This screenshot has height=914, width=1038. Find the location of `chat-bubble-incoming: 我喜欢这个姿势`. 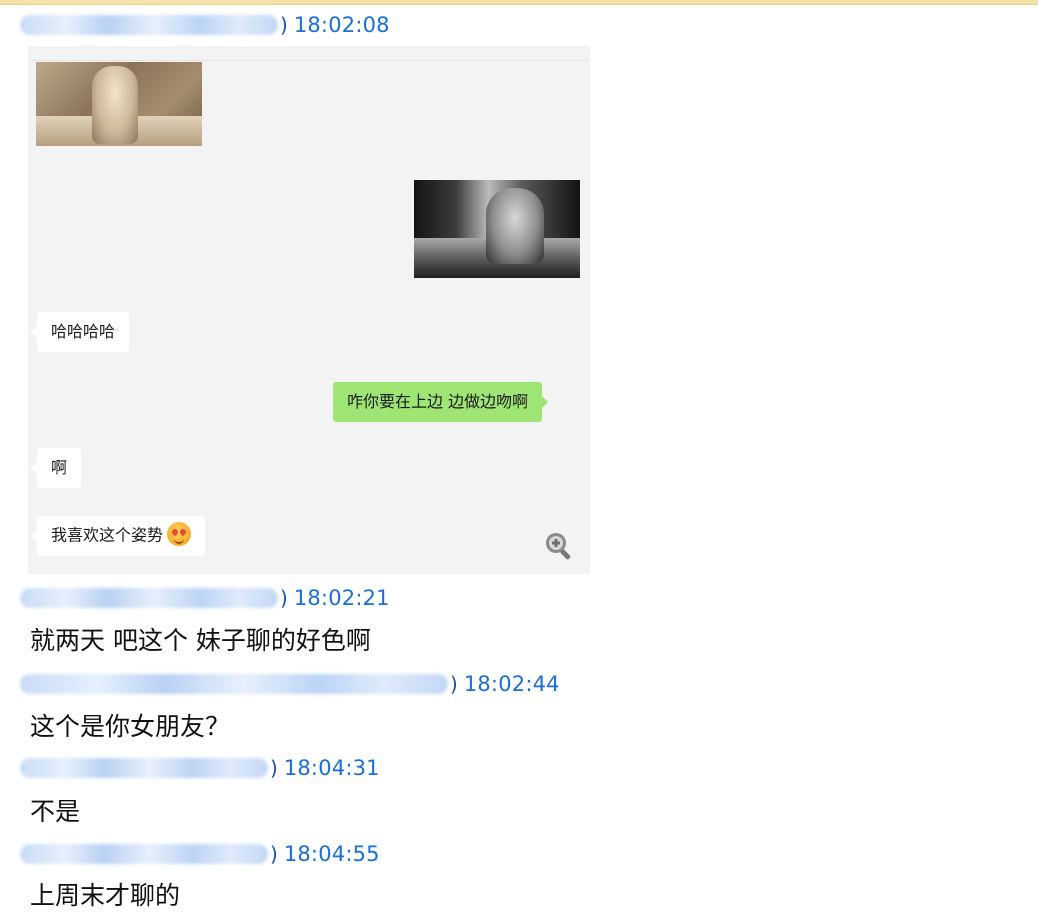

chat-bubble-incoming: 我喜欢这个姿势 is located at coordinates (118, 536).